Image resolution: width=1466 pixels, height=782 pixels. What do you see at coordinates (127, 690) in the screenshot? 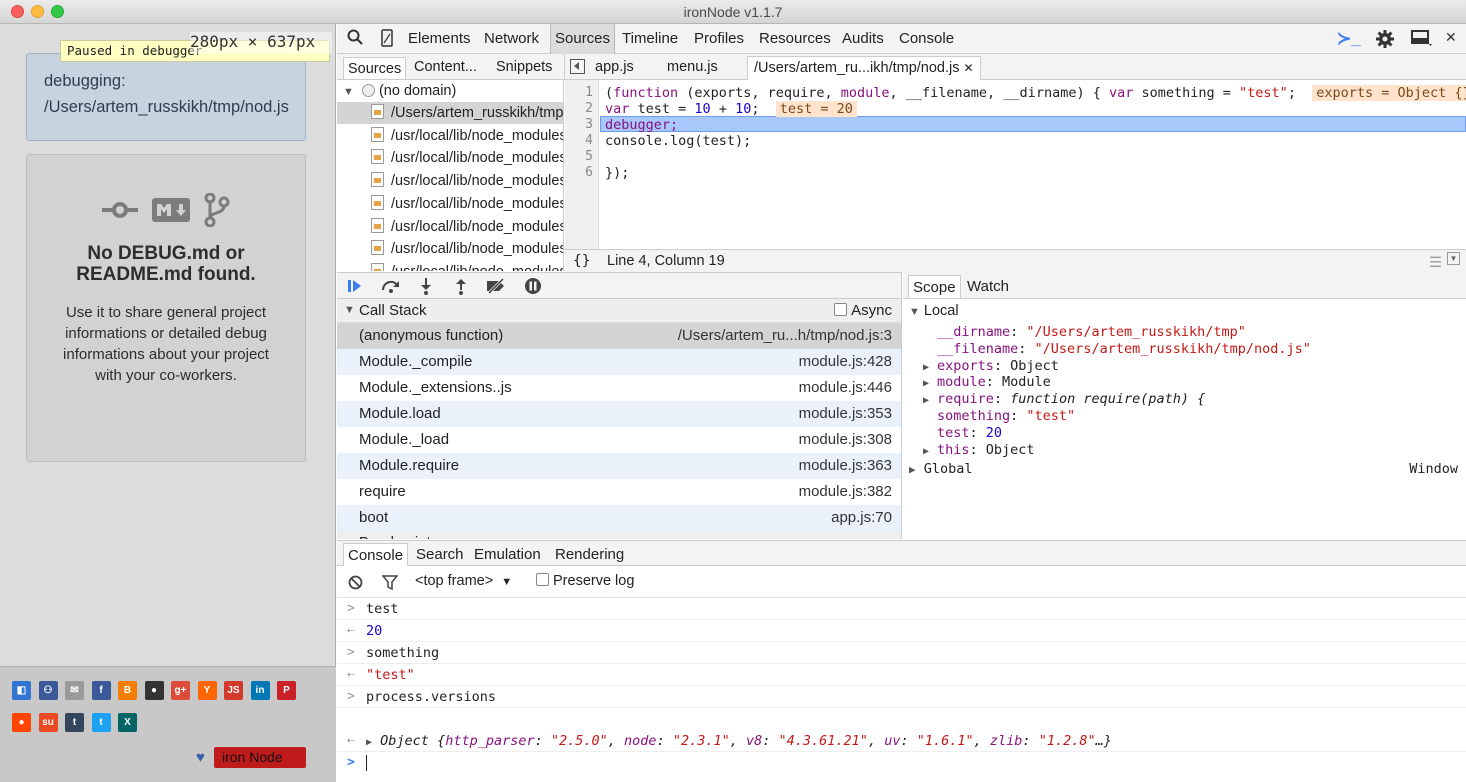
I see `blogger-icon: B` at bounding box center [127, 690].